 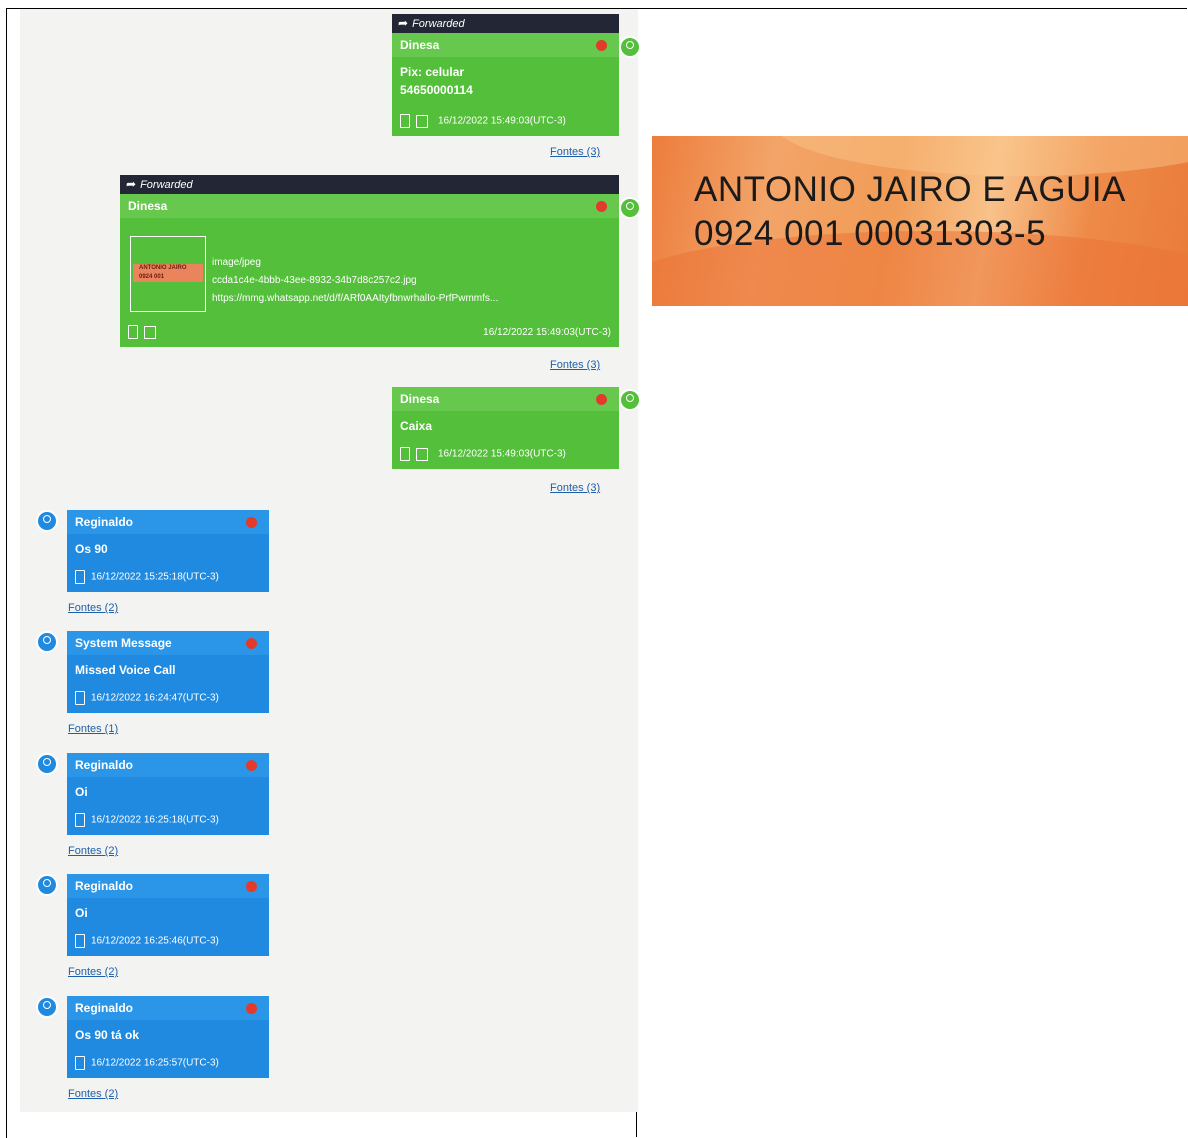 I want to click on message-timestamp: 16/12/2022 16:25:46(UTC-3), so click(x=155, y=941).